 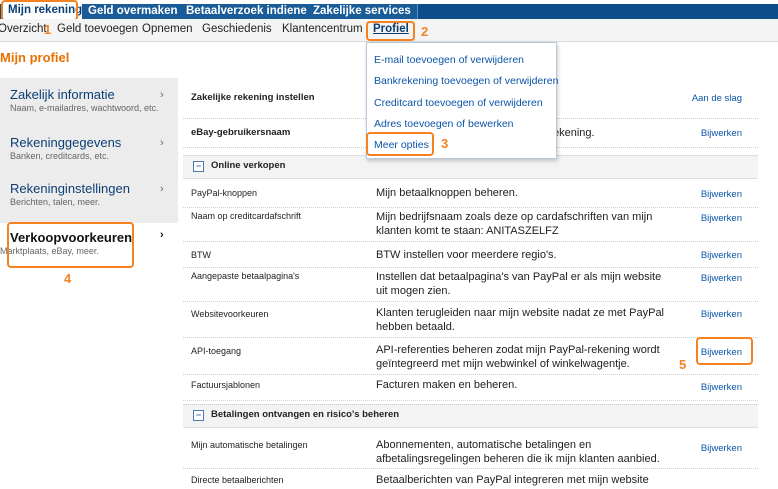 I want to click on menu-item-email: E-mail toevoegen of verwijderen, so click(x=449, y=60).